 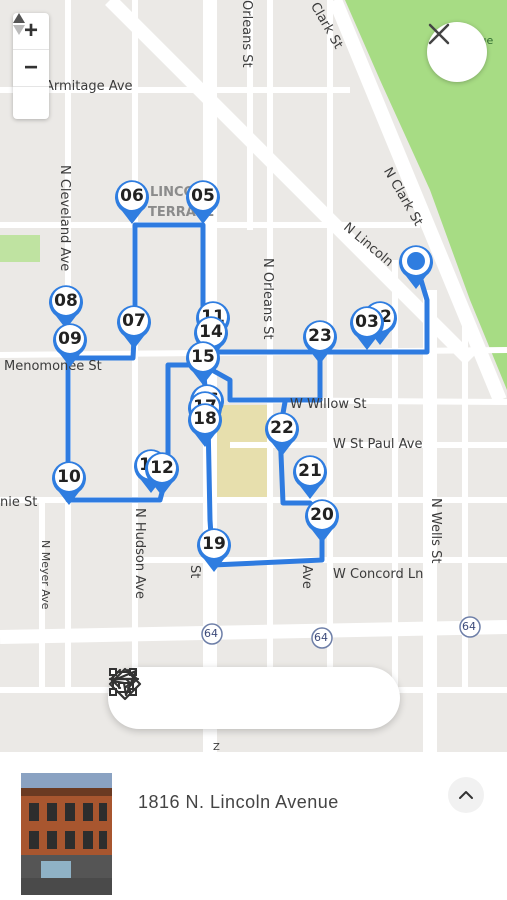 What do you see at coordinates (20, 248) in the screenshot?
I see `small-park` at bounding box center [20, 248].